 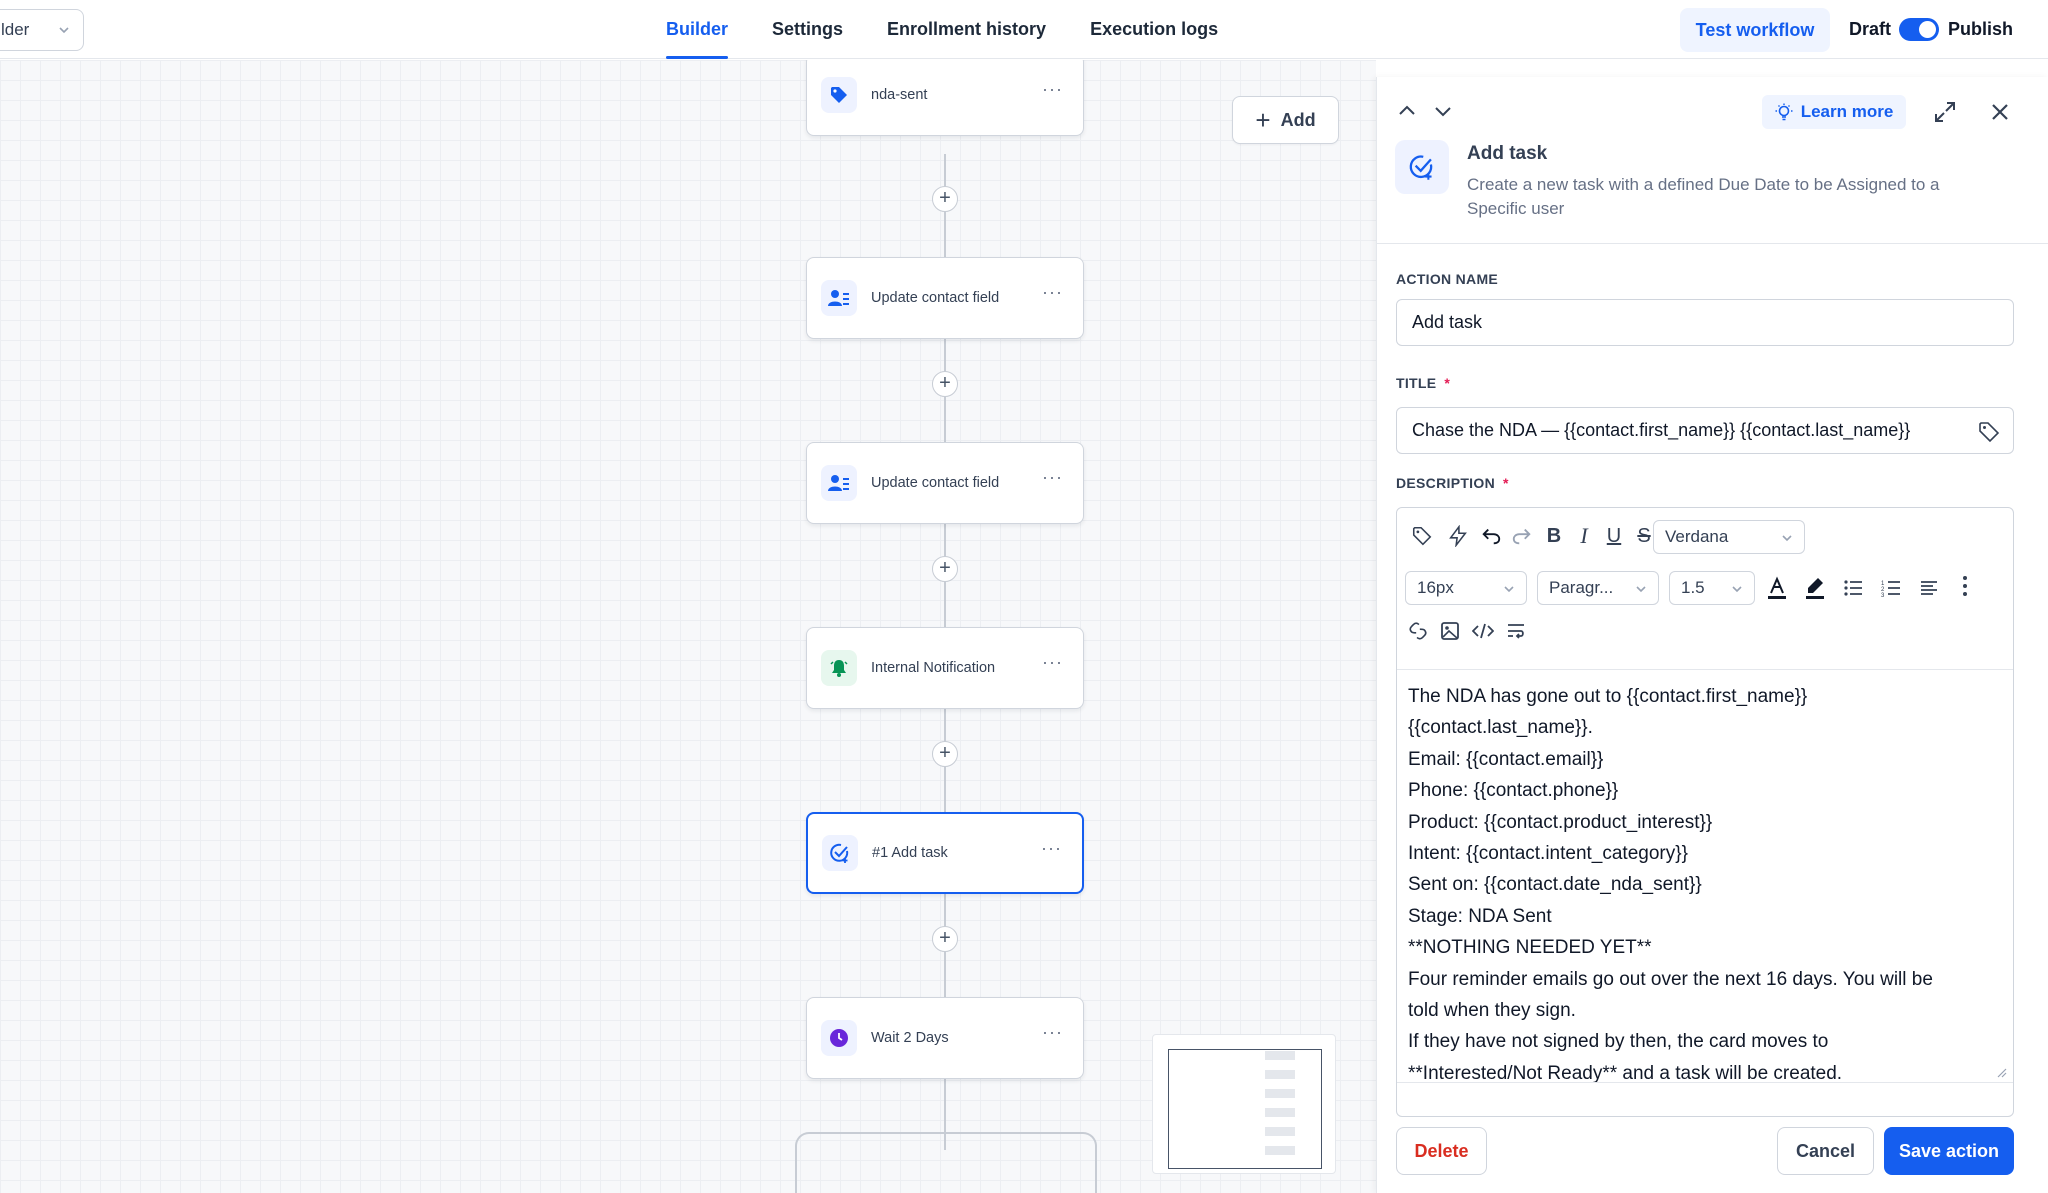 I want to click on tag-icon, so click(x=839, y=95).